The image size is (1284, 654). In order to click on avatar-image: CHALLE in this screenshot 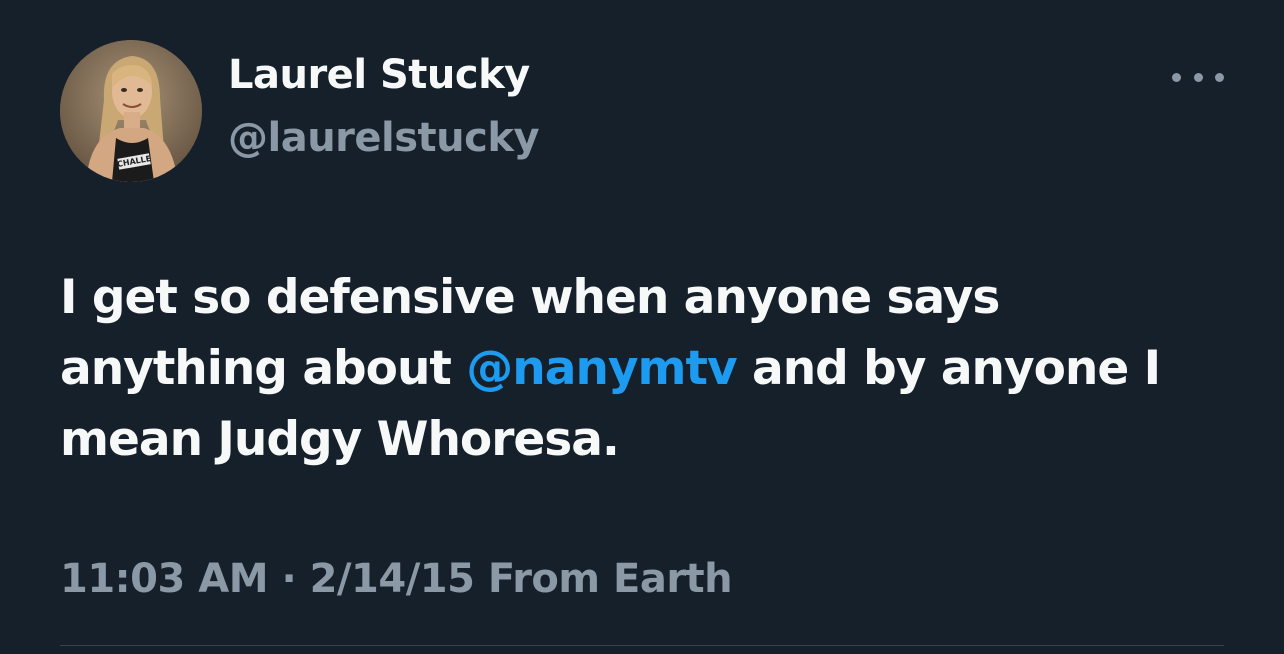, I will do `click(131, 111)`.